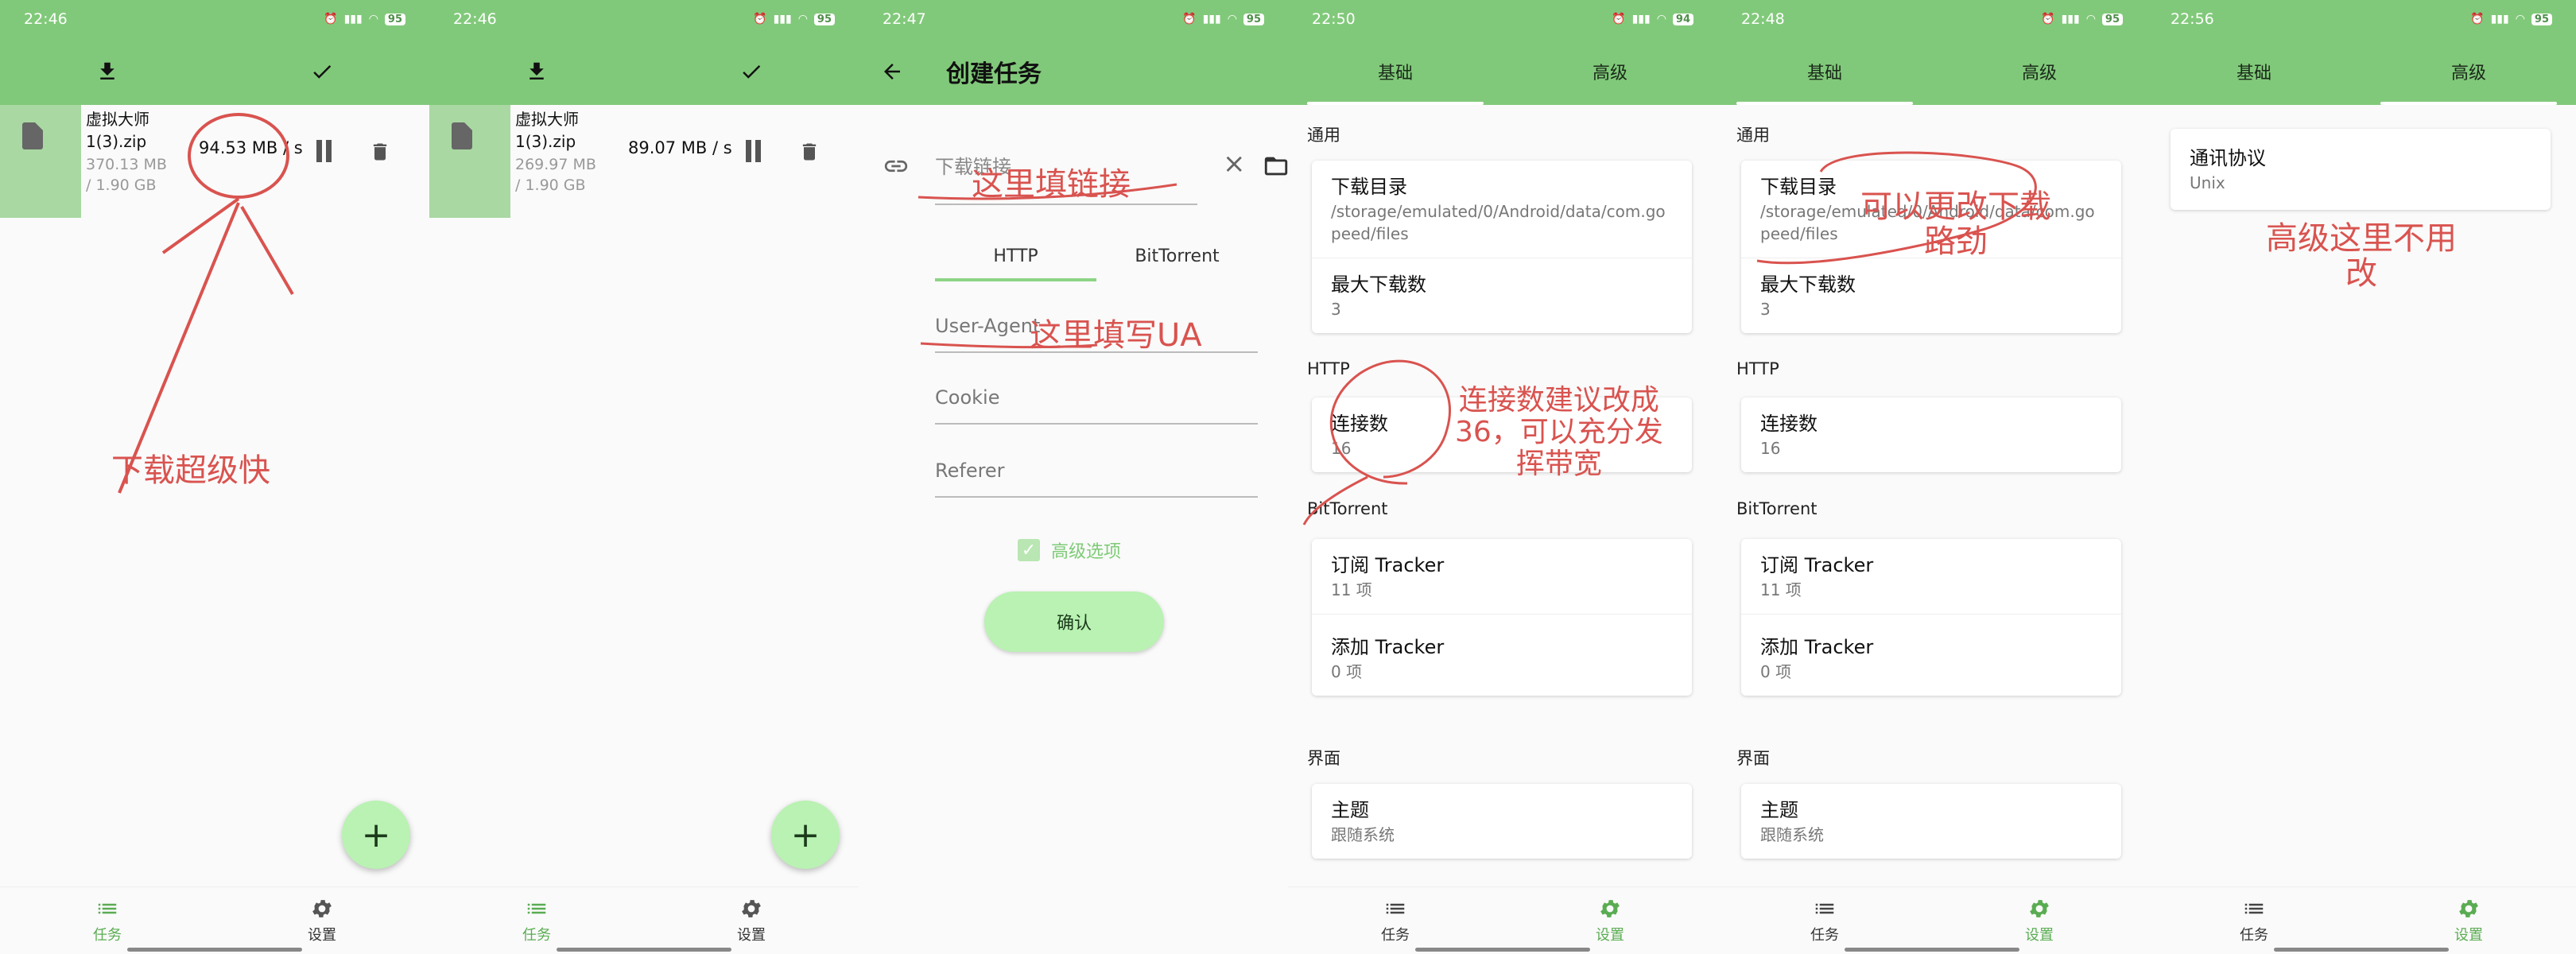  I want to click on task-name: 虚拟大师1(3).zip, so click(547, 130).